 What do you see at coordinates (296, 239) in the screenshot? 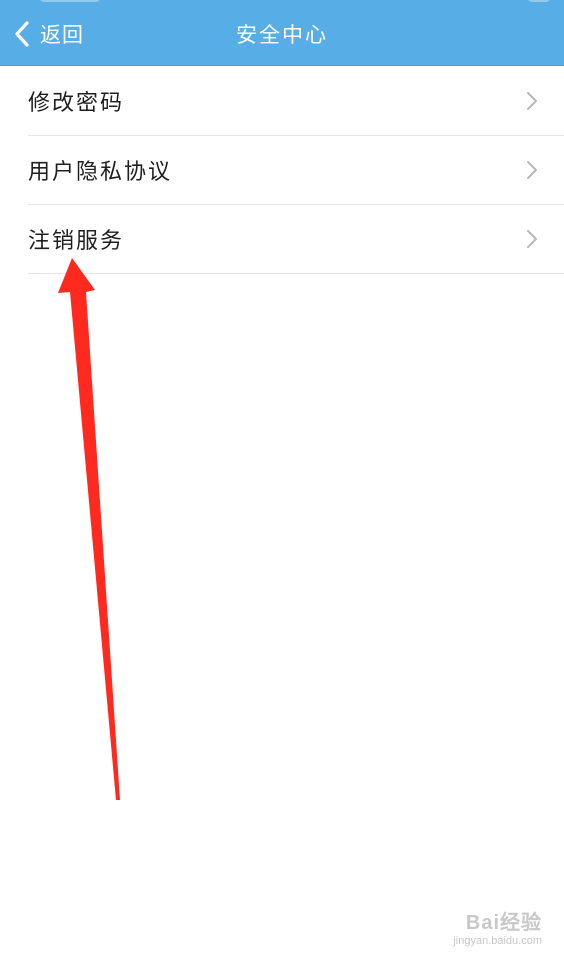
I see `menu-item-cancel-service: 注销服务` at bounding box center [296, 239].